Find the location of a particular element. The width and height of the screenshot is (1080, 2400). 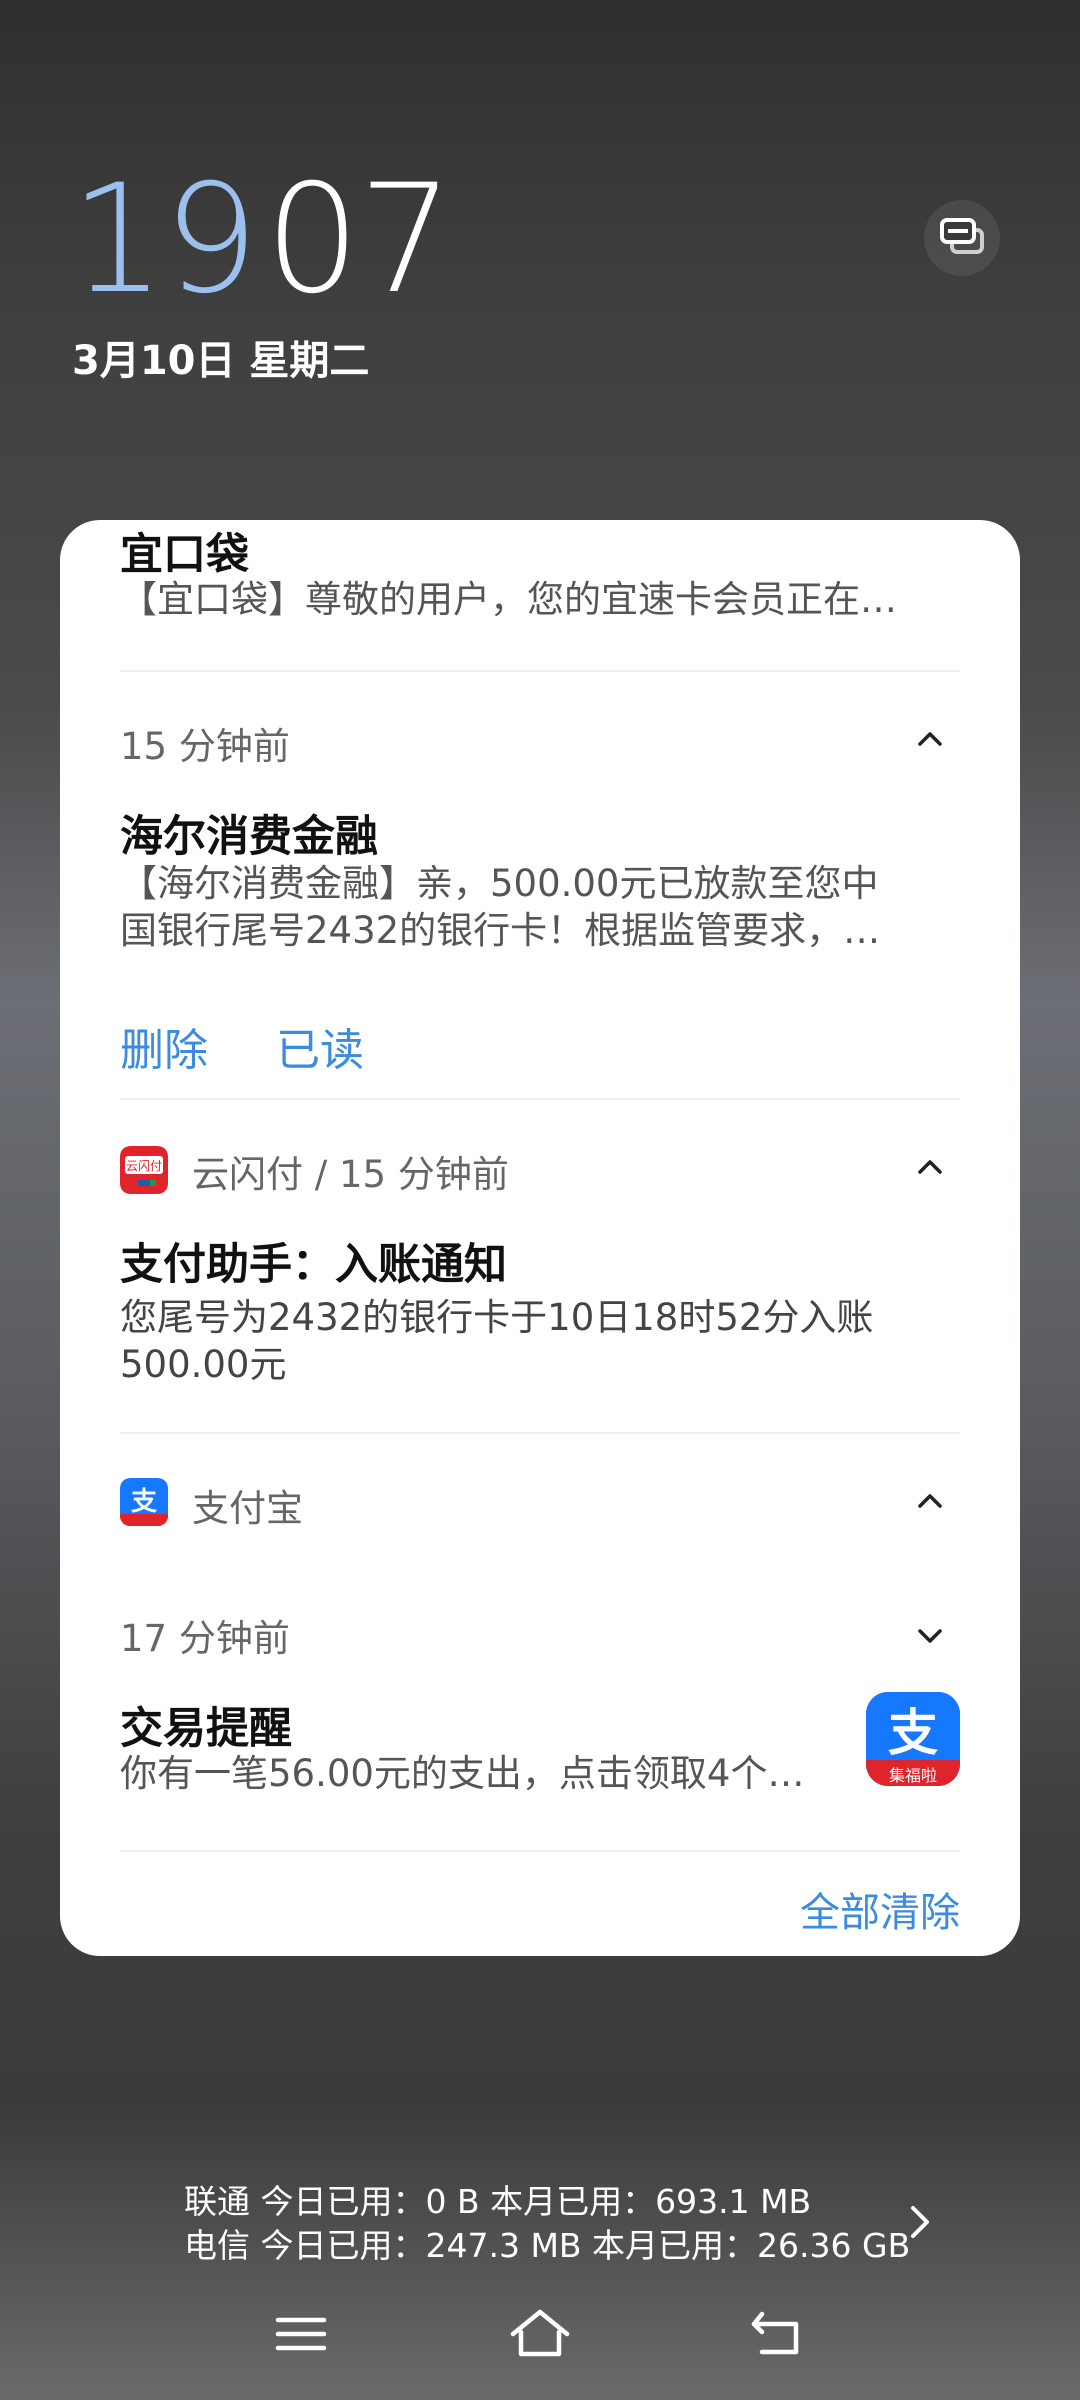

alipay-icon: 支 is located at coordinates (144, 1502).